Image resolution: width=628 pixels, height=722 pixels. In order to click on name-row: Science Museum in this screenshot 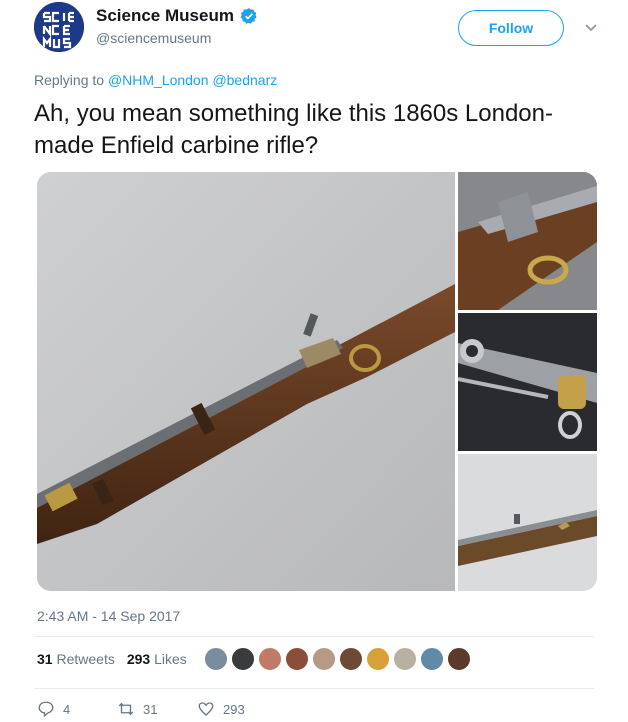, I will do `click(177, 16)`.